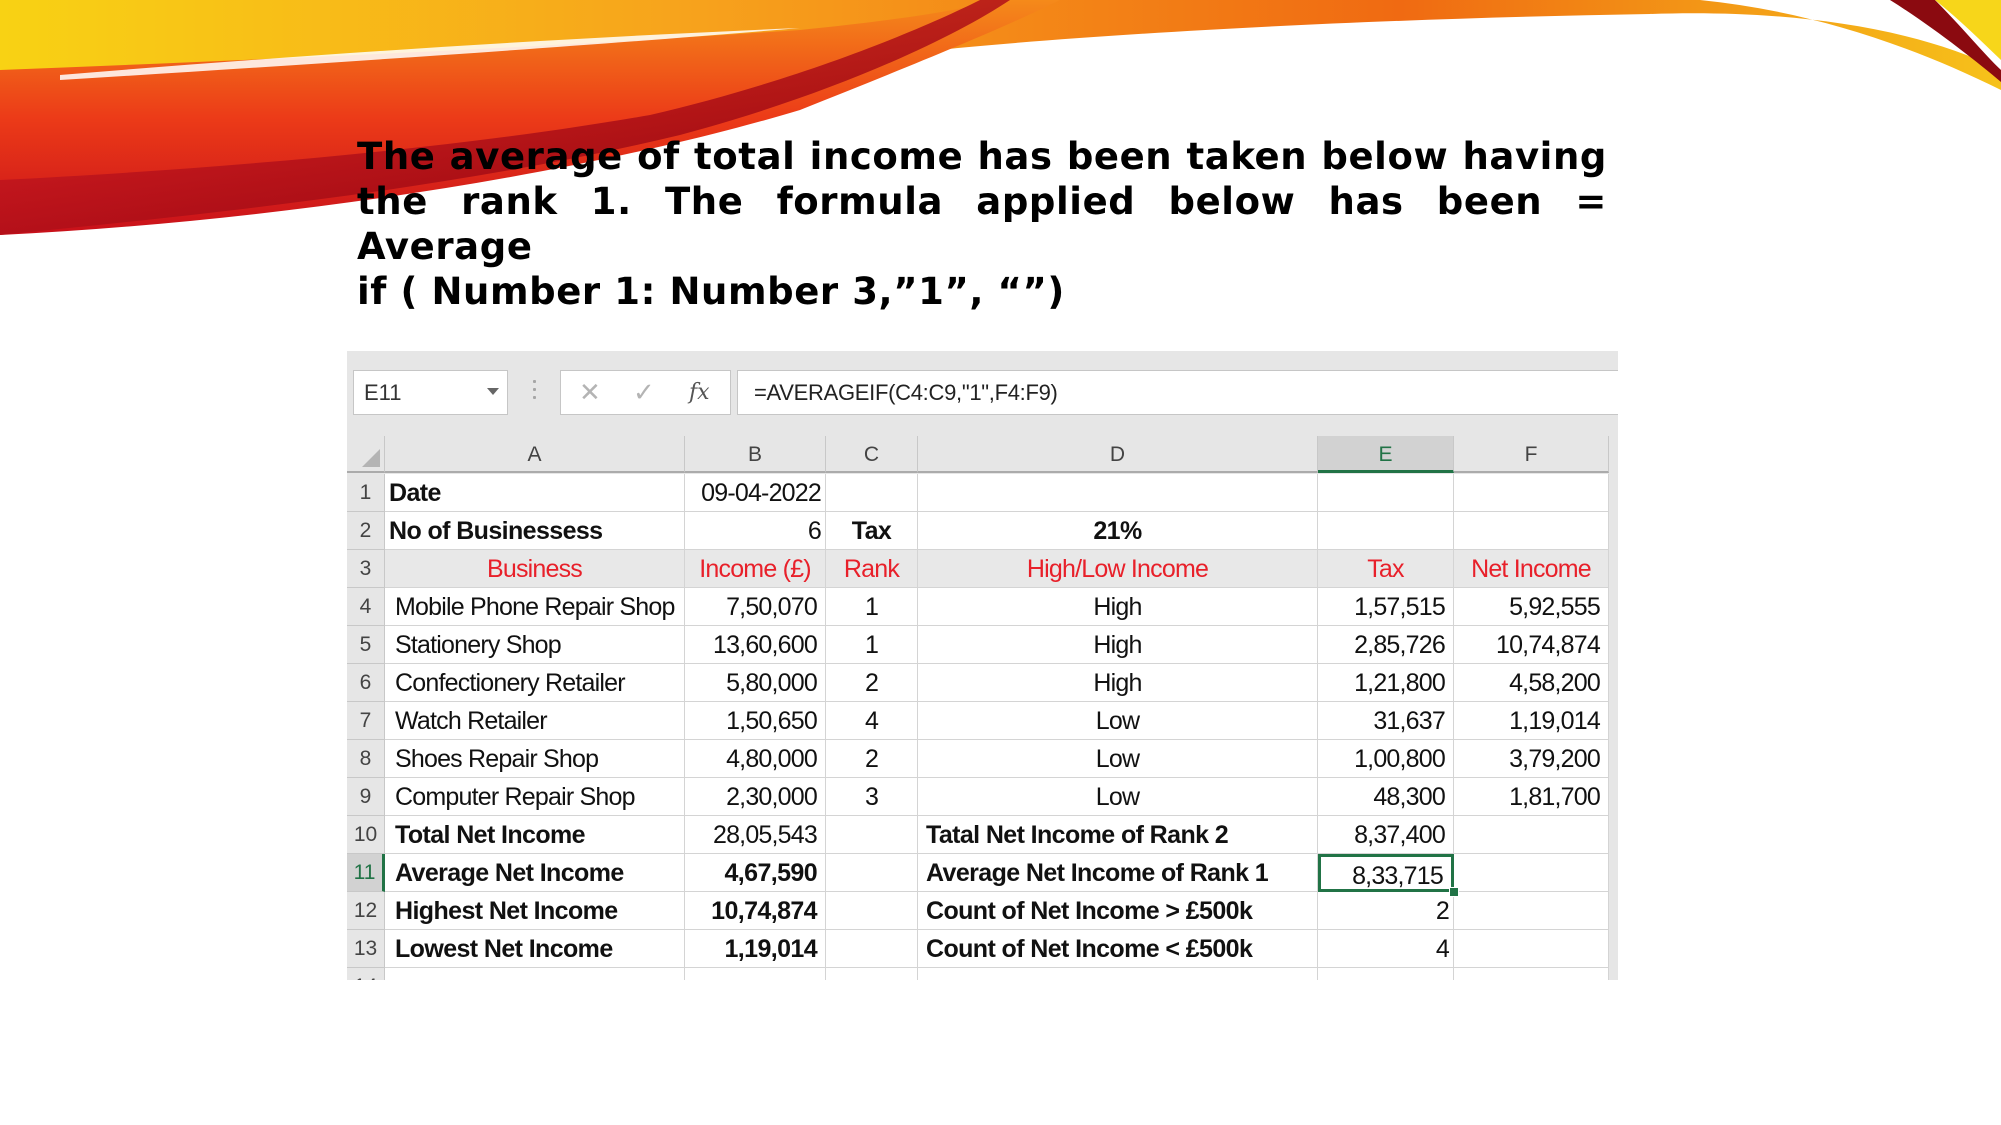 This screenshot has width=2001, height=1125. I want to click on cell-b3: Income (£), so click(755, 569).